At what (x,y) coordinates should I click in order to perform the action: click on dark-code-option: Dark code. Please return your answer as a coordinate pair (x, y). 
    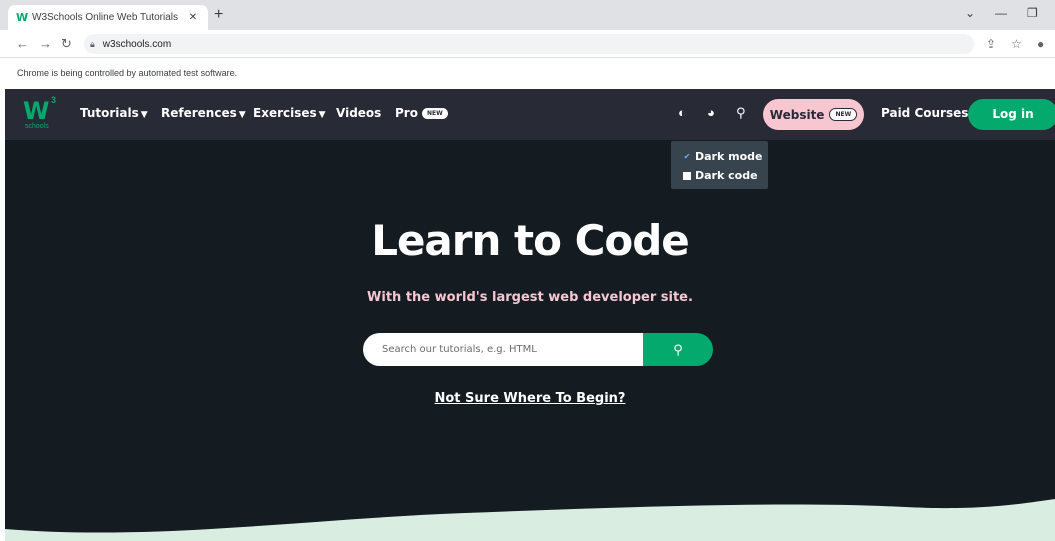
    Looking at the image, I should click on (725, 175).